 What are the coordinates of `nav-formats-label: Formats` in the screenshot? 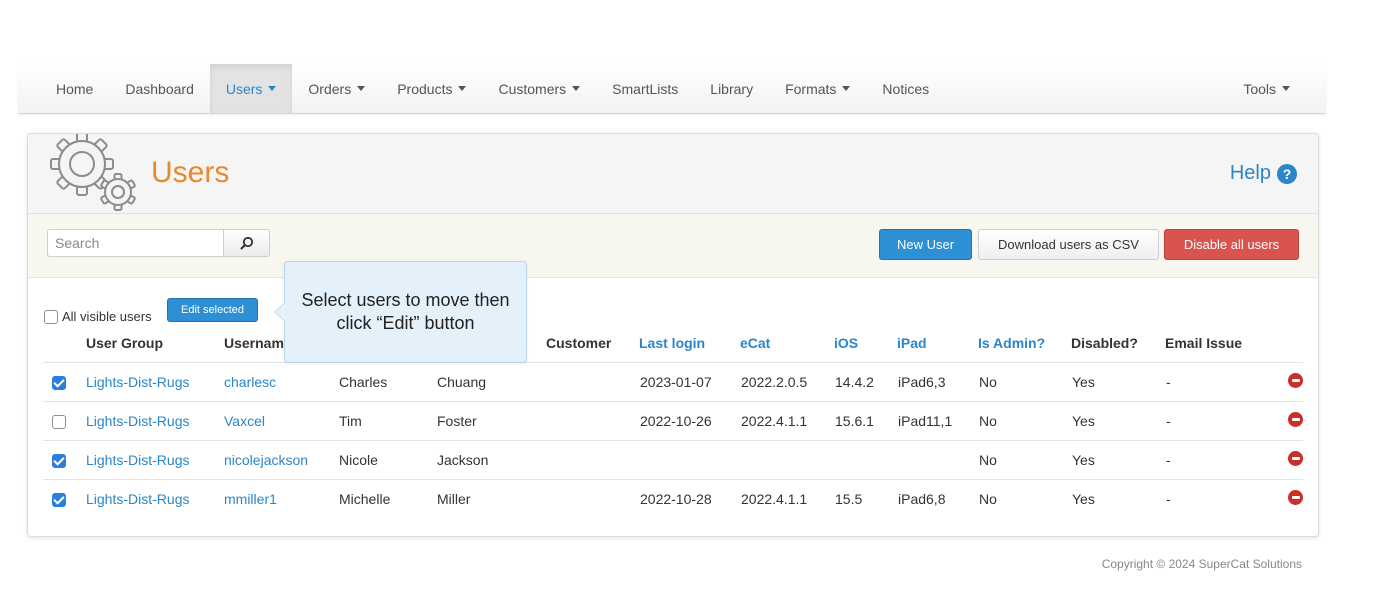 It's located at (811, 88).